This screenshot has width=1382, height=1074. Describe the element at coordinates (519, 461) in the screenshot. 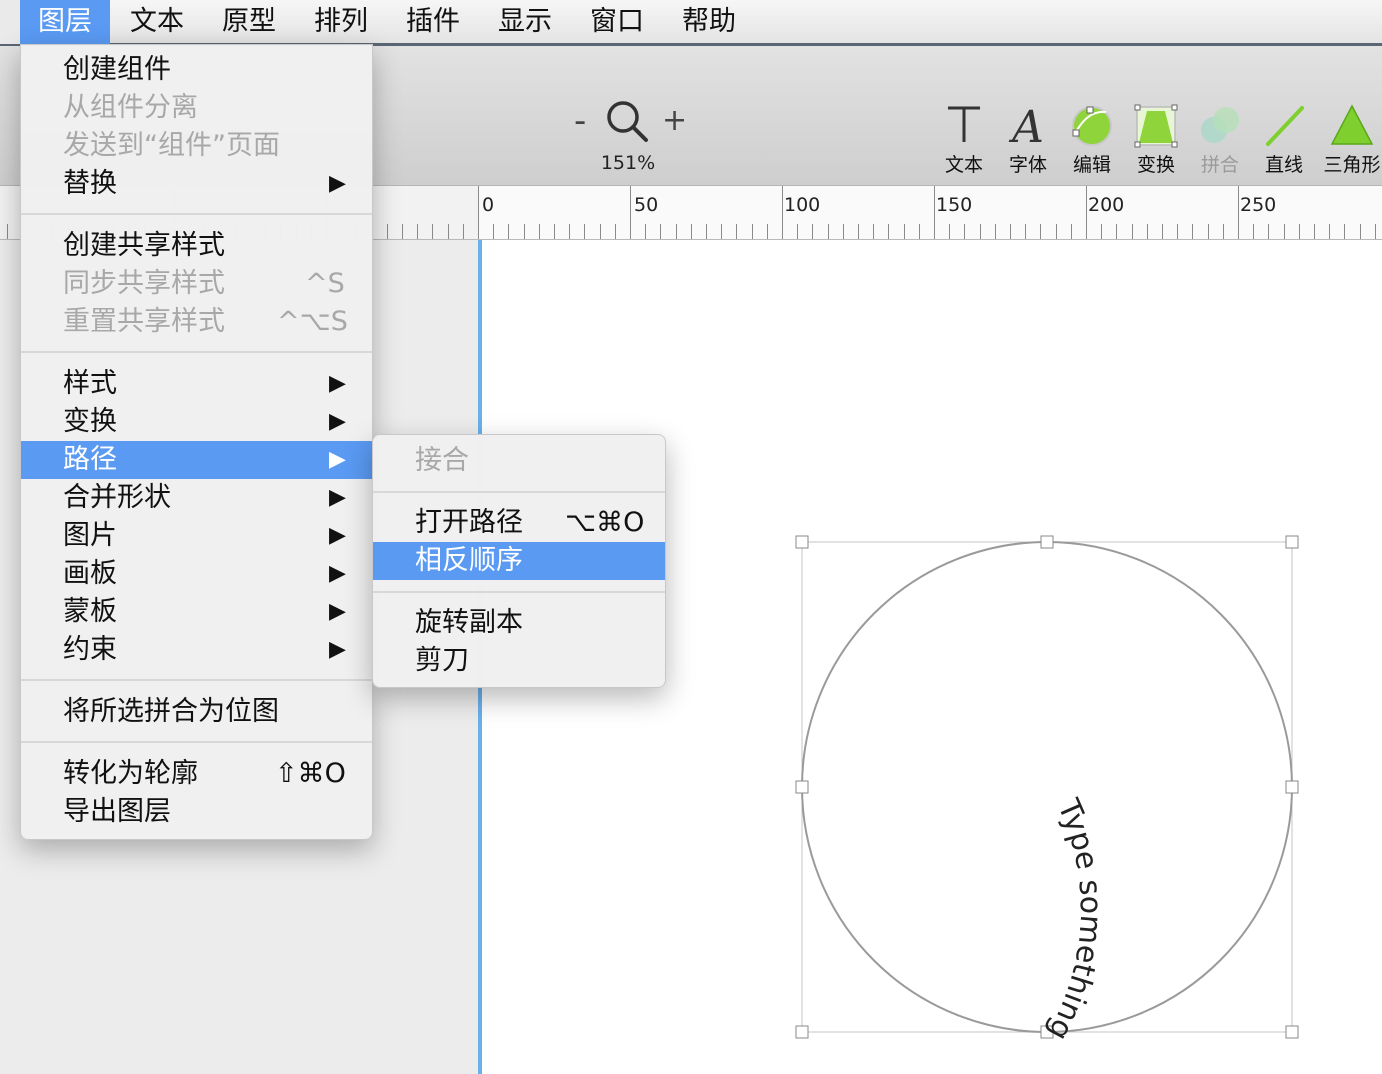

I see `submenu-item-join: 接合` at that location.